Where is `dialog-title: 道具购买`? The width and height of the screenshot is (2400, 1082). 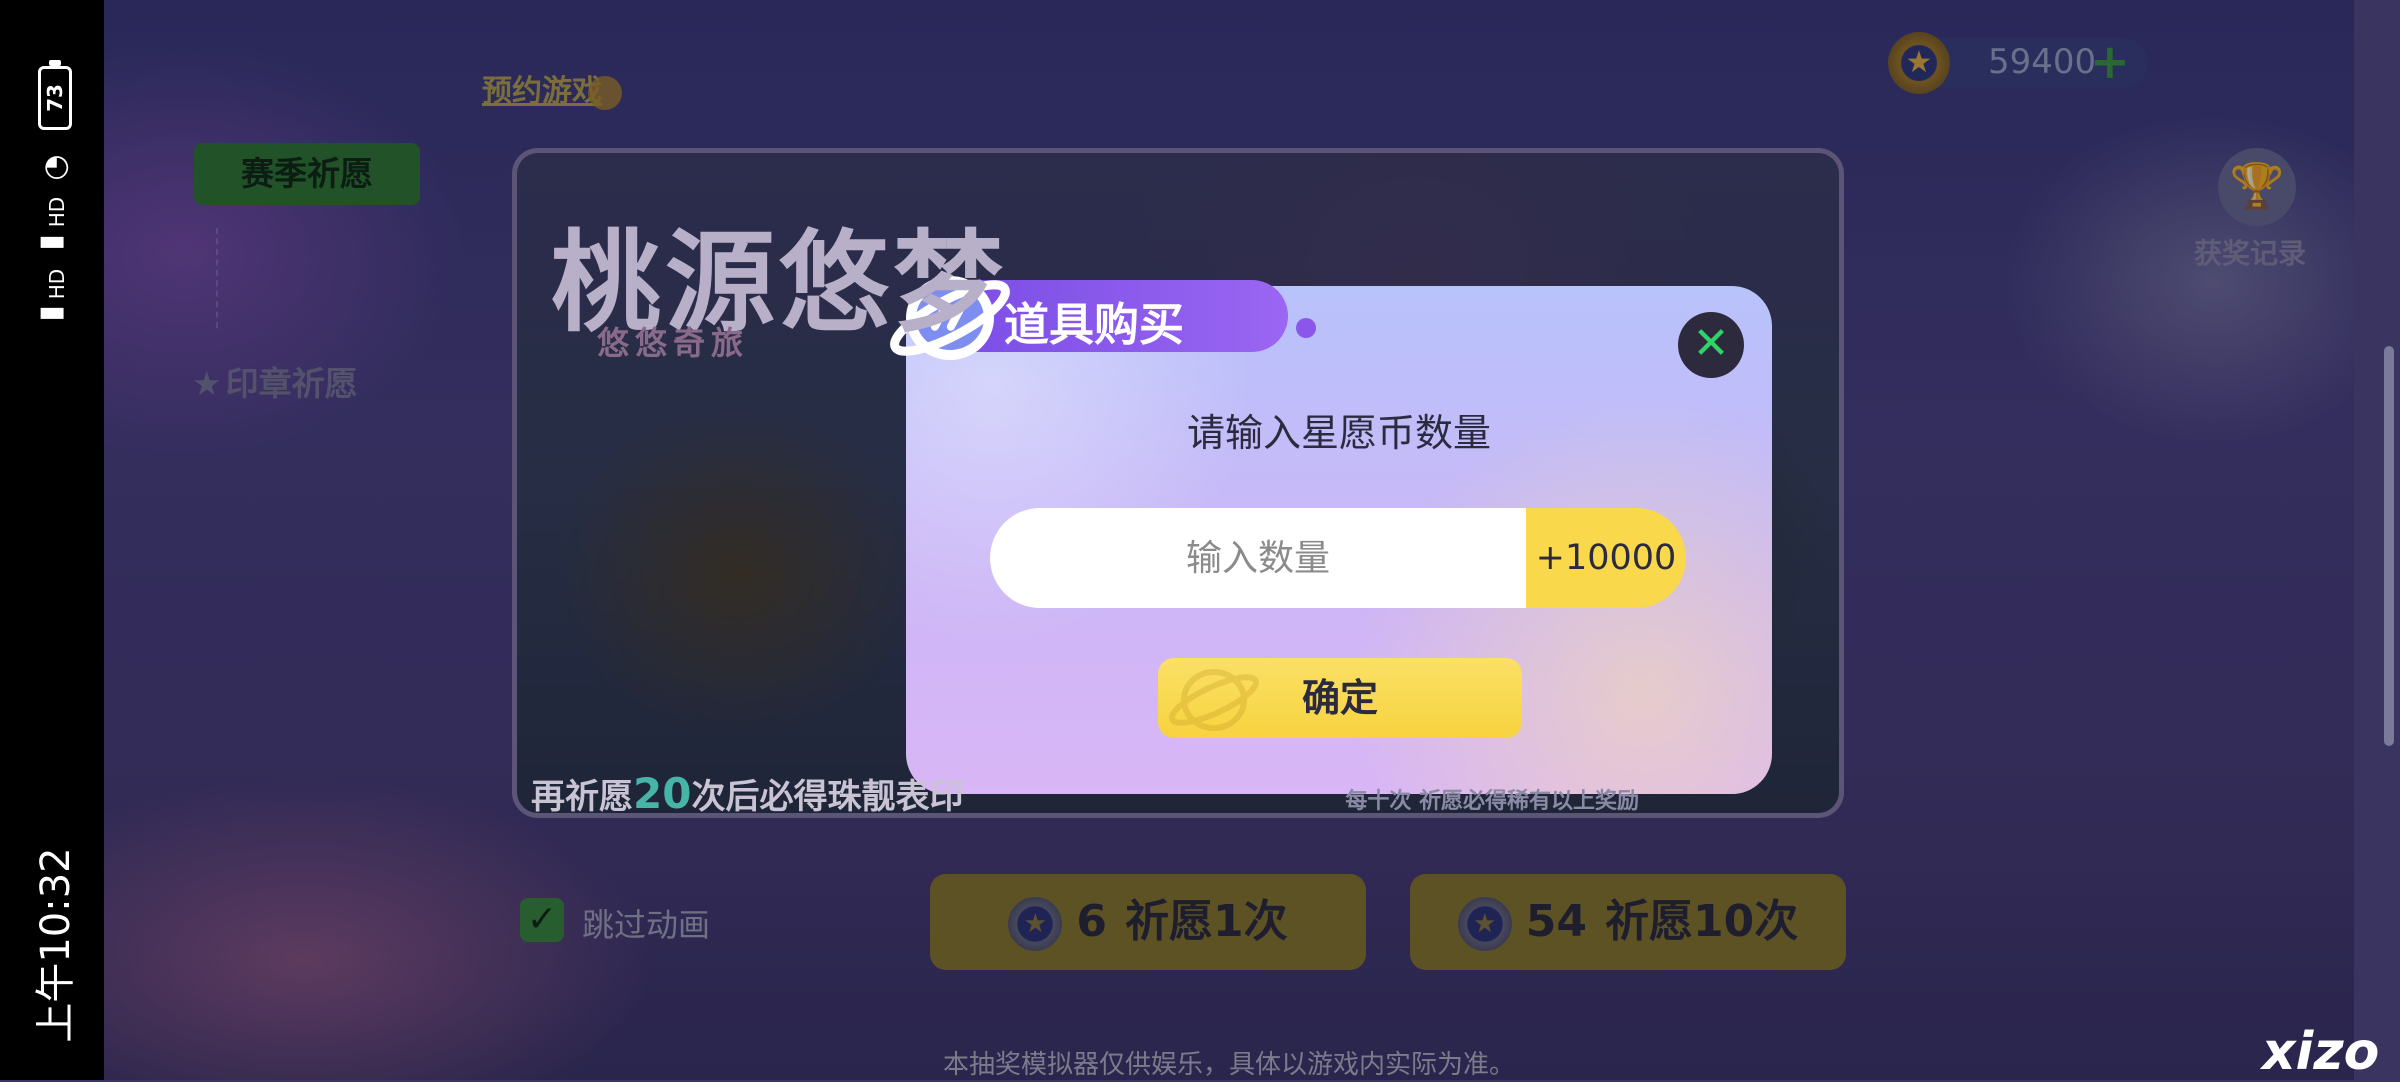
dialog-title: 道具购买 is located at coordinates (1094, 324).